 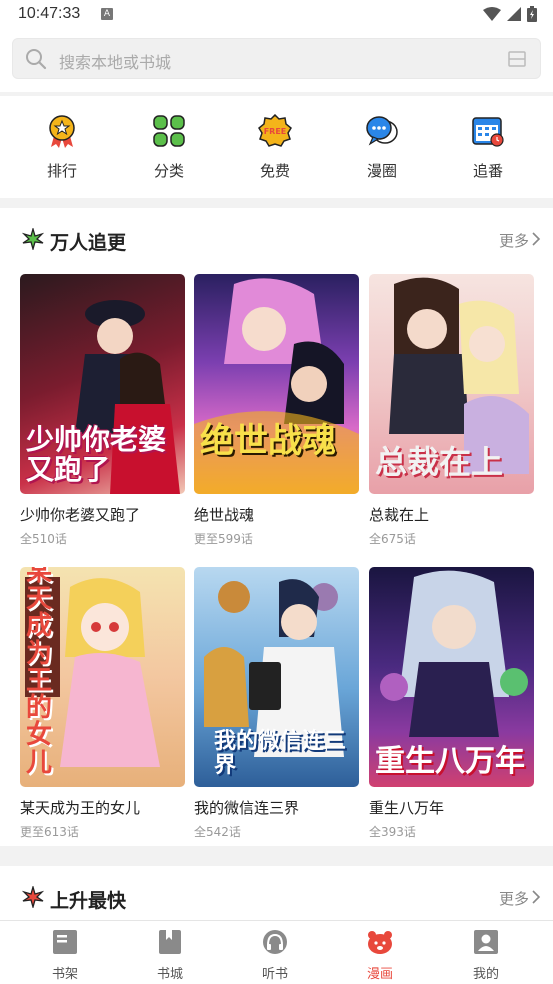 What do you see at coordinates (280, 752) in the screenshot?
I see `comic-cover-title: 我的微信连三界` at bounding box center [280, 752].